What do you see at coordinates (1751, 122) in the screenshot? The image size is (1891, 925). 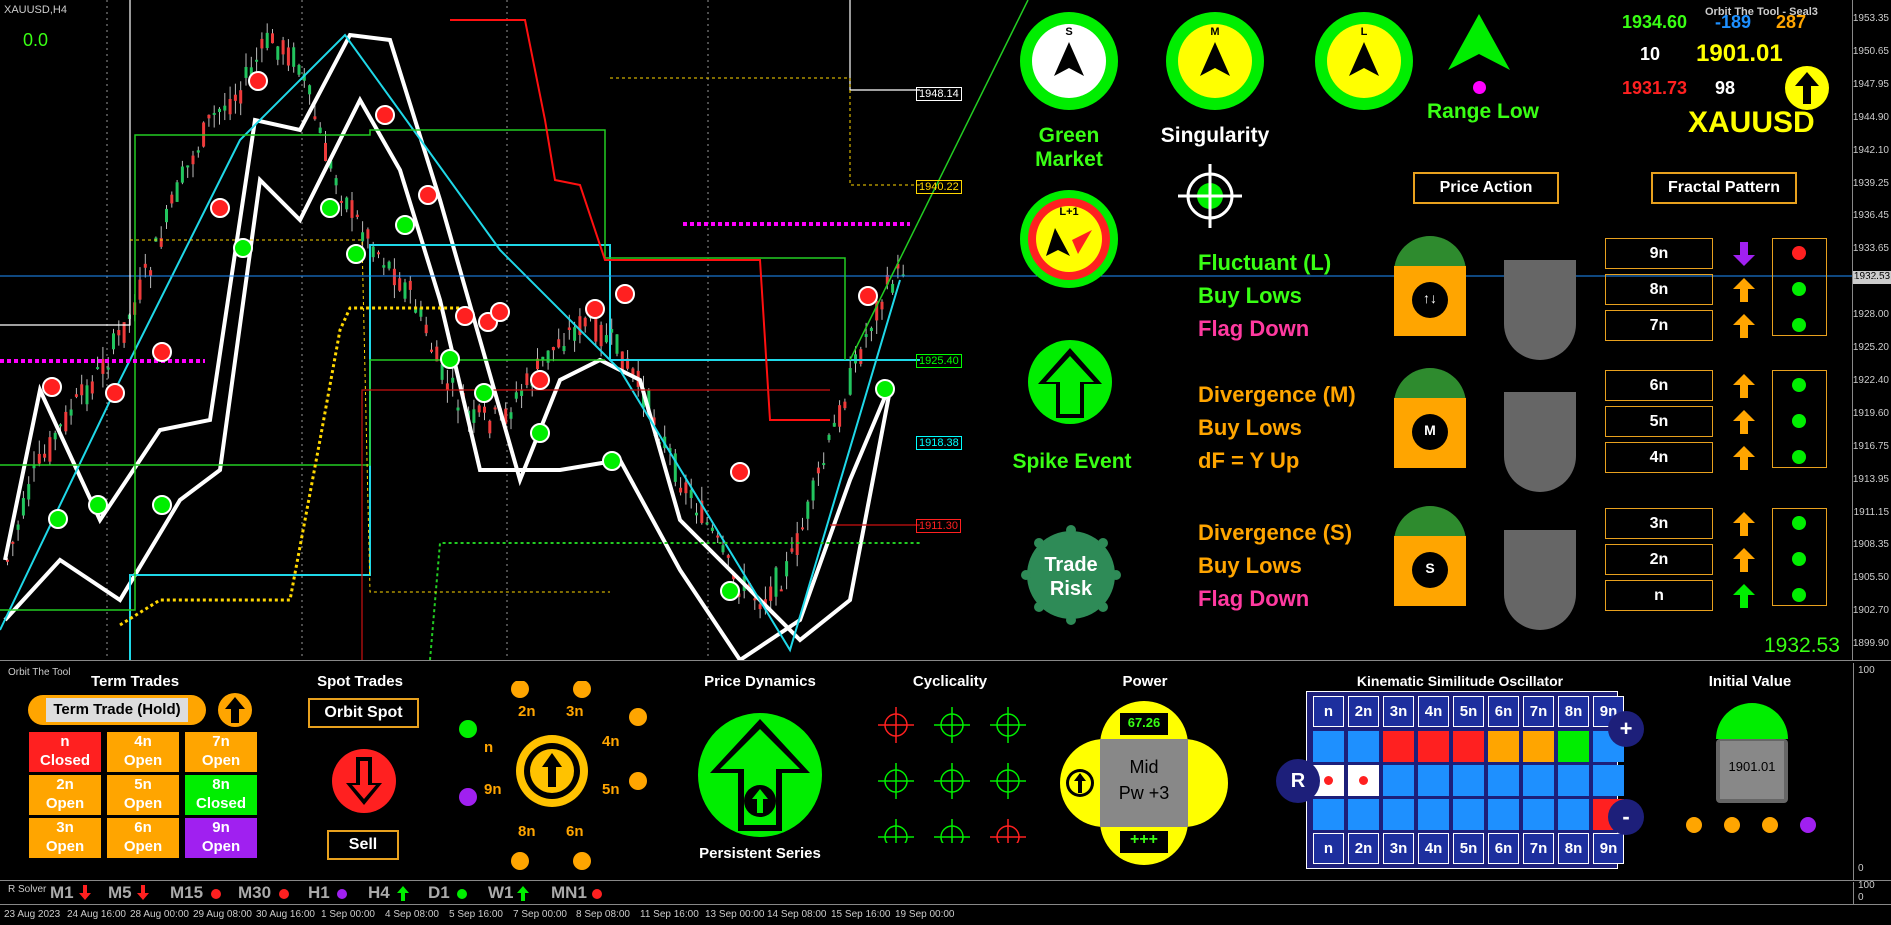 I see `symbol-large: XAUUSD` at bounding box center [1751, 122].